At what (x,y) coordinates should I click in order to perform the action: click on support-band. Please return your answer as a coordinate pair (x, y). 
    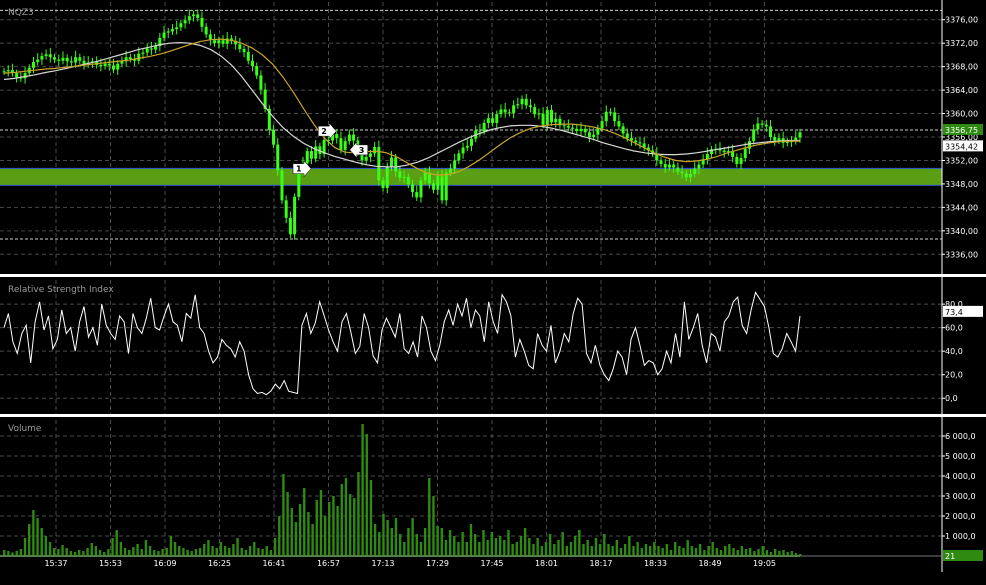
    Looking at the image, I should click on (471, 177).